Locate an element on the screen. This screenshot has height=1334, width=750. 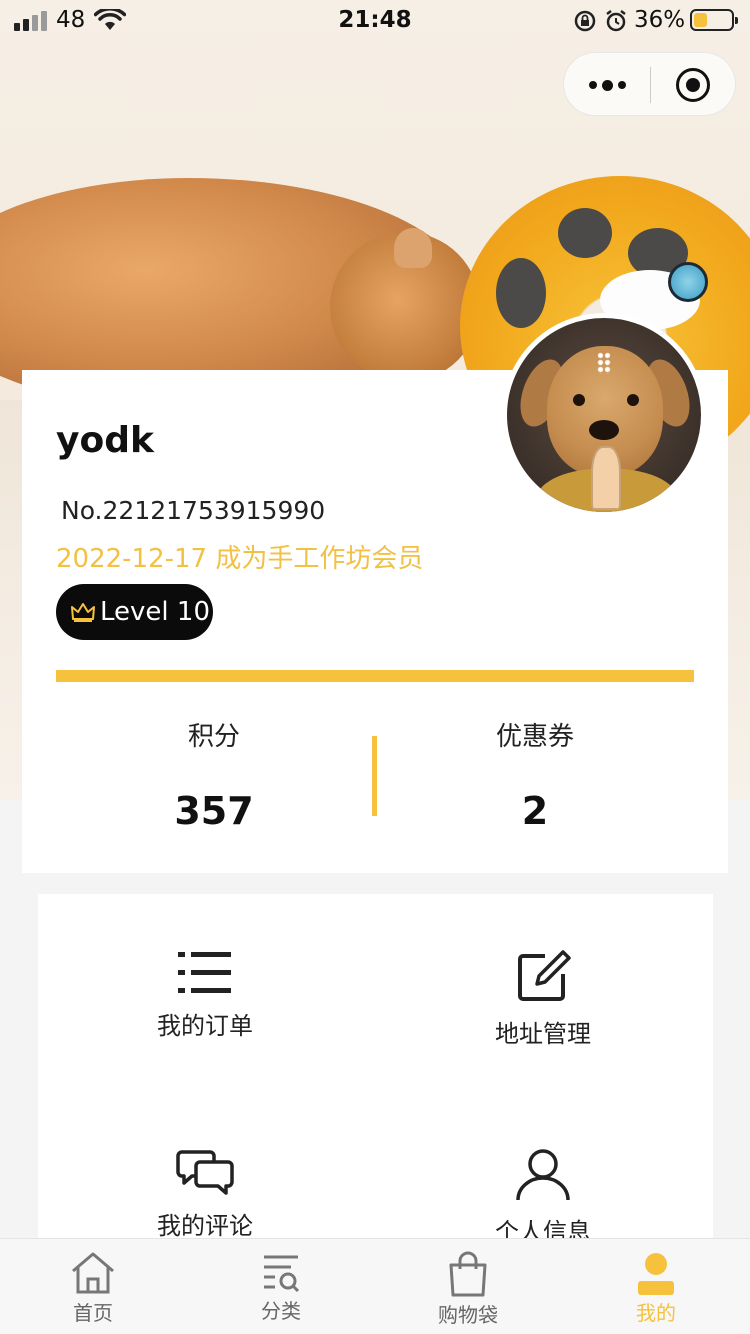
level-label: Level 10 is located at coordinates (155, 612).